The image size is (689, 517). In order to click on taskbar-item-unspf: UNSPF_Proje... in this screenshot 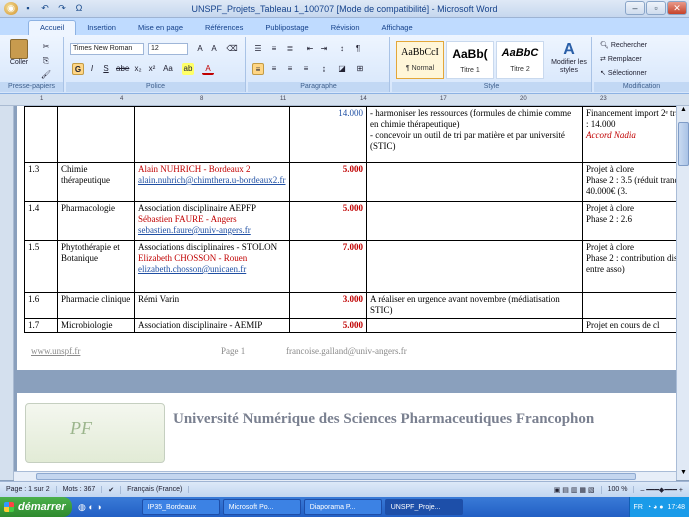, I will do `click(423, 507)`.